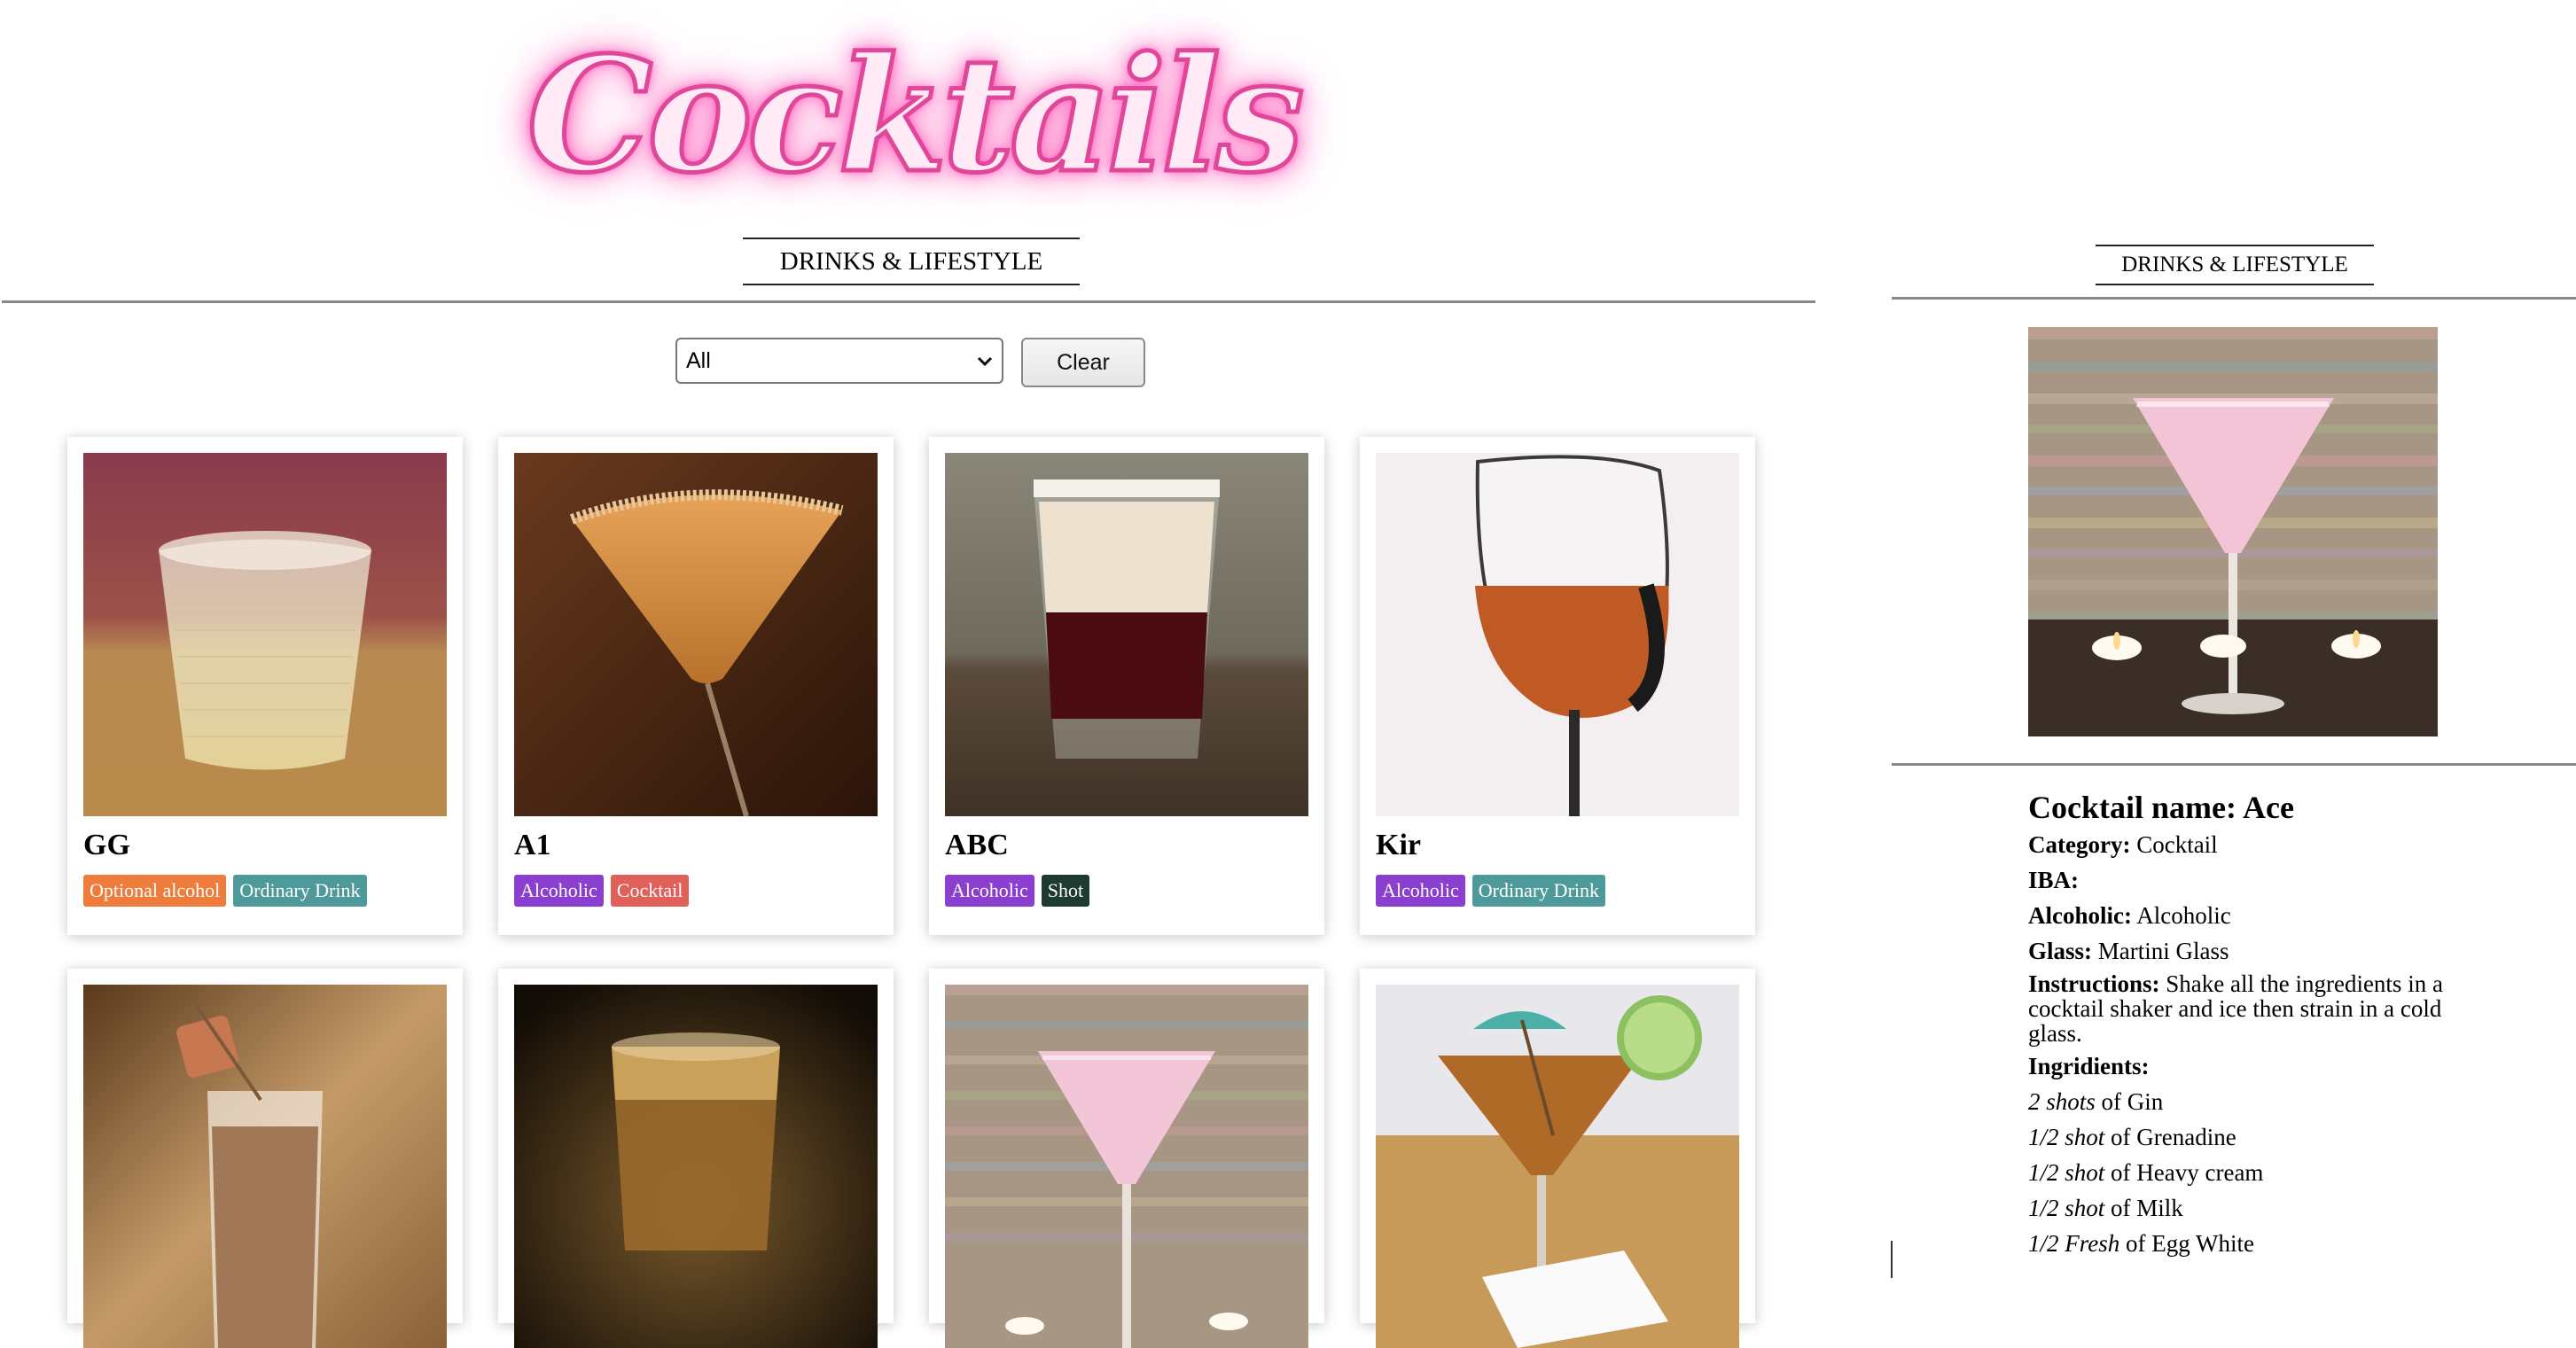 Image resolution: width=2576 pixels, height=1348 pixels. Describe the element at coordinates (2234, 298) in the screenshot. I see `side-divider-top` at that location.